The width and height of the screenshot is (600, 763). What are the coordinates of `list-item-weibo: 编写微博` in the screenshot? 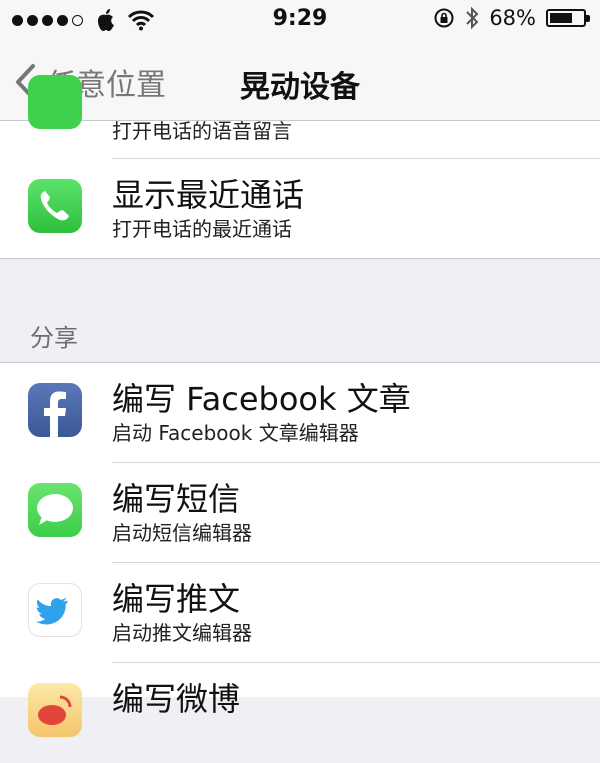 It's located at (300, 713).